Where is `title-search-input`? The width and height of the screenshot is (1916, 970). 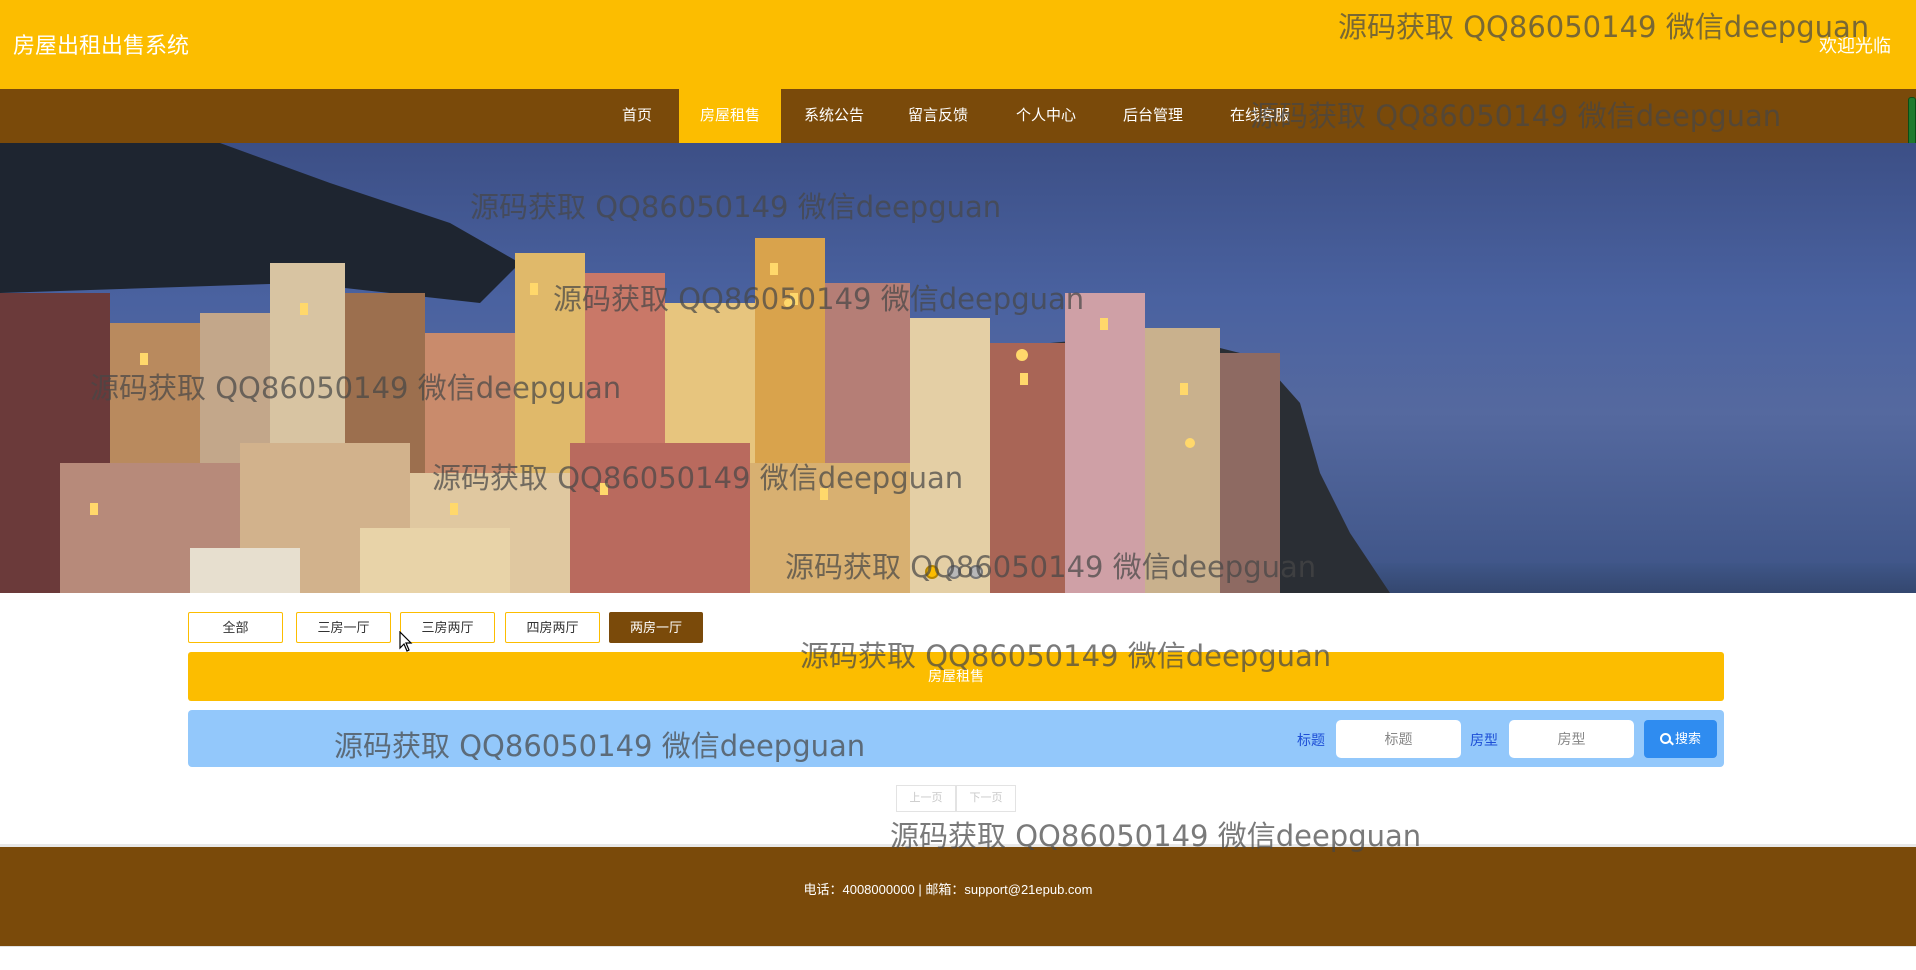 title-search-input is located at coordinates (1398, 739).